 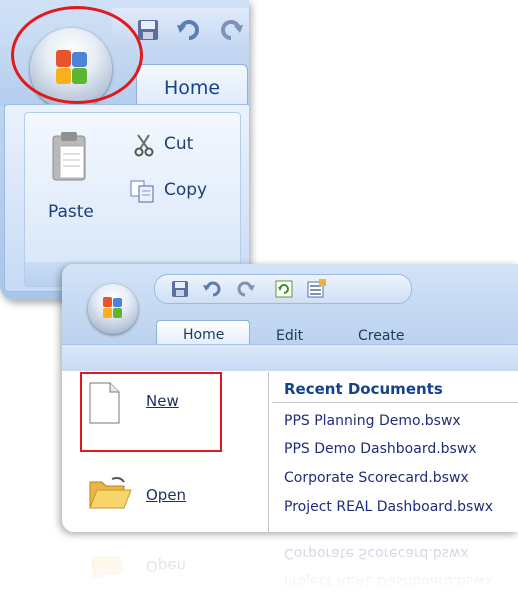 I want to click on copy-button: Copy, so click(x=185, y=191).